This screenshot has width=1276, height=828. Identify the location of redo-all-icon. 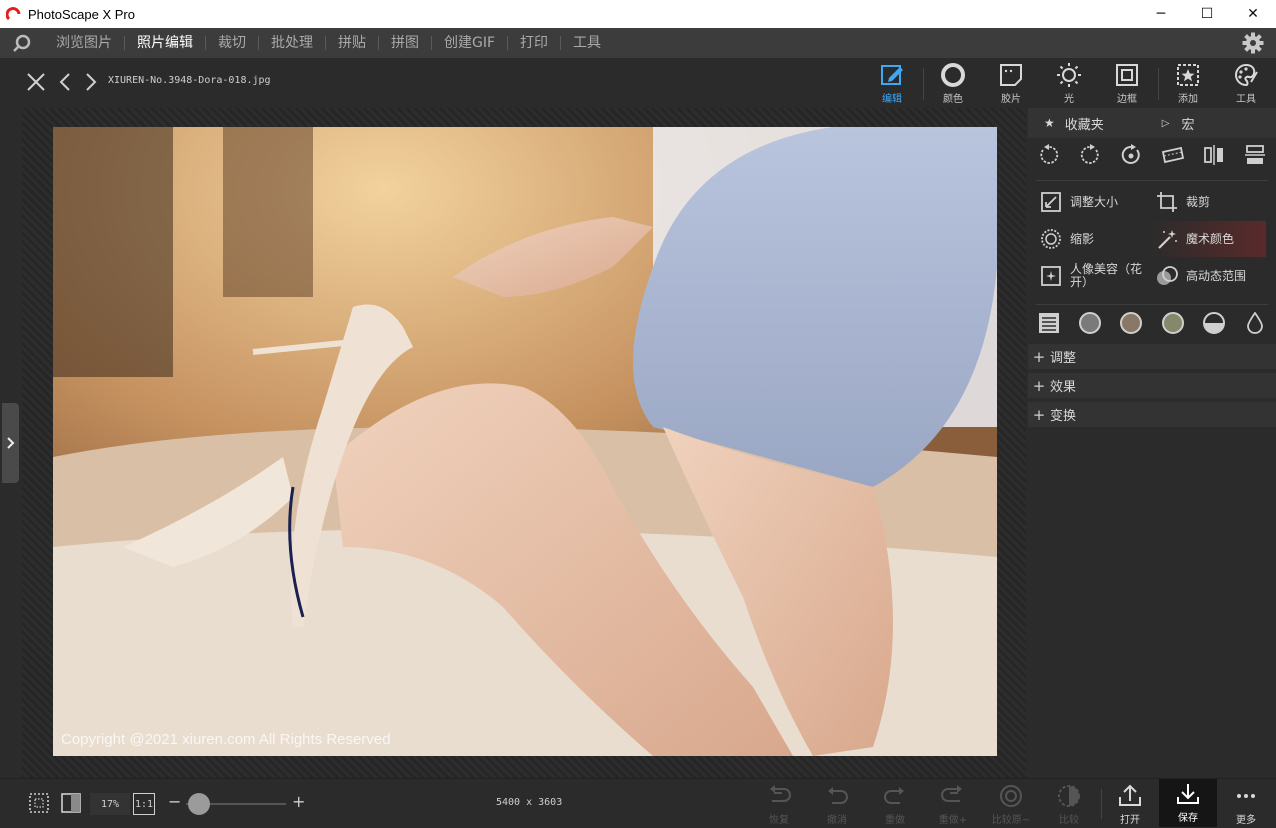
(951, 793).